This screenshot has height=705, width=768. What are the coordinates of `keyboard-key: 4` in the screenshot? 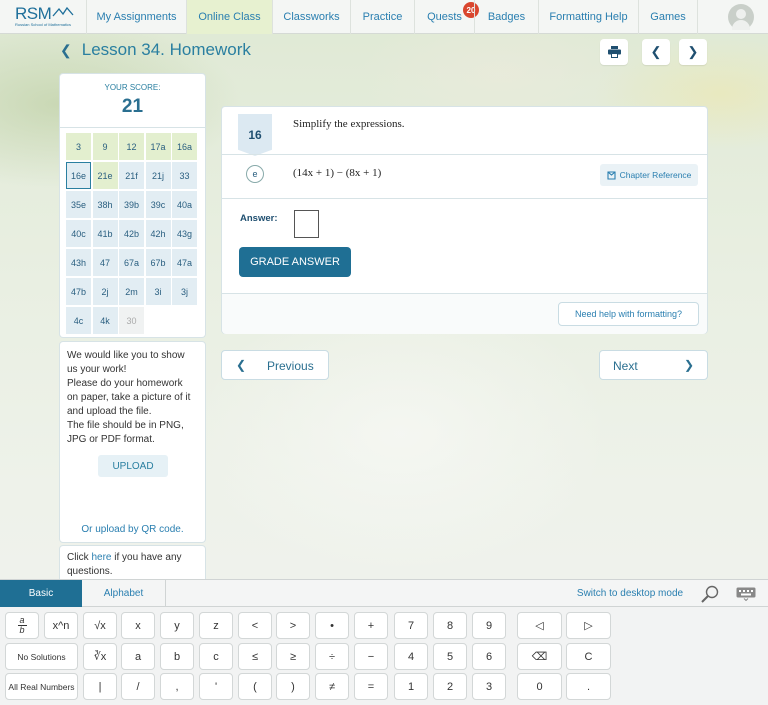 It's located at (411, 656).